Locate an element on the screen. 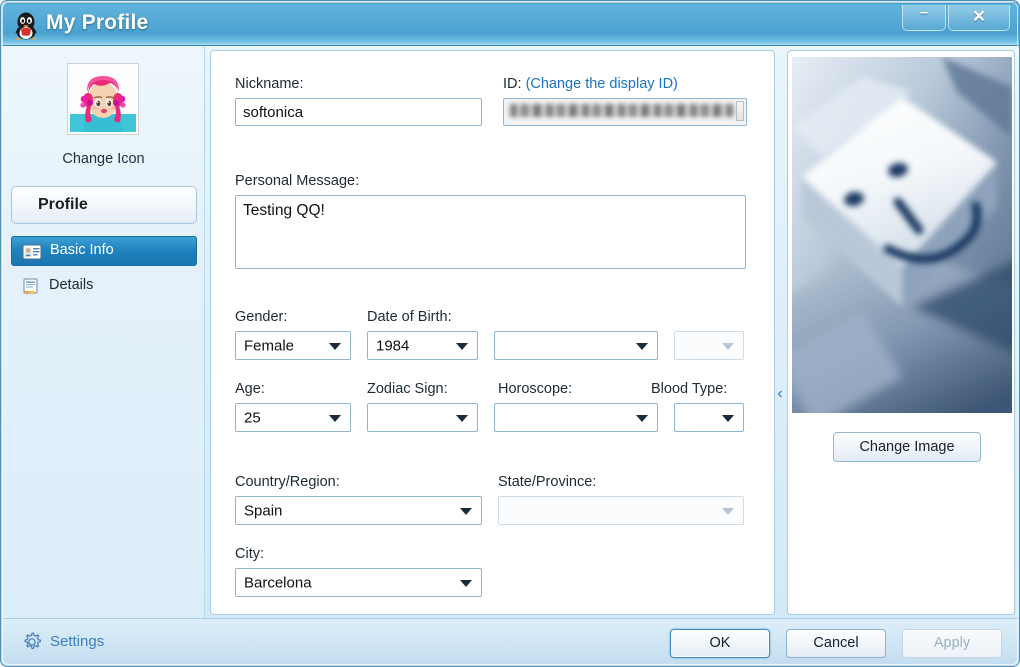 Image resolution: width=1020 pixels, height=667 pixels. cancel-button: Cancel is located at coordinates (836, 643).